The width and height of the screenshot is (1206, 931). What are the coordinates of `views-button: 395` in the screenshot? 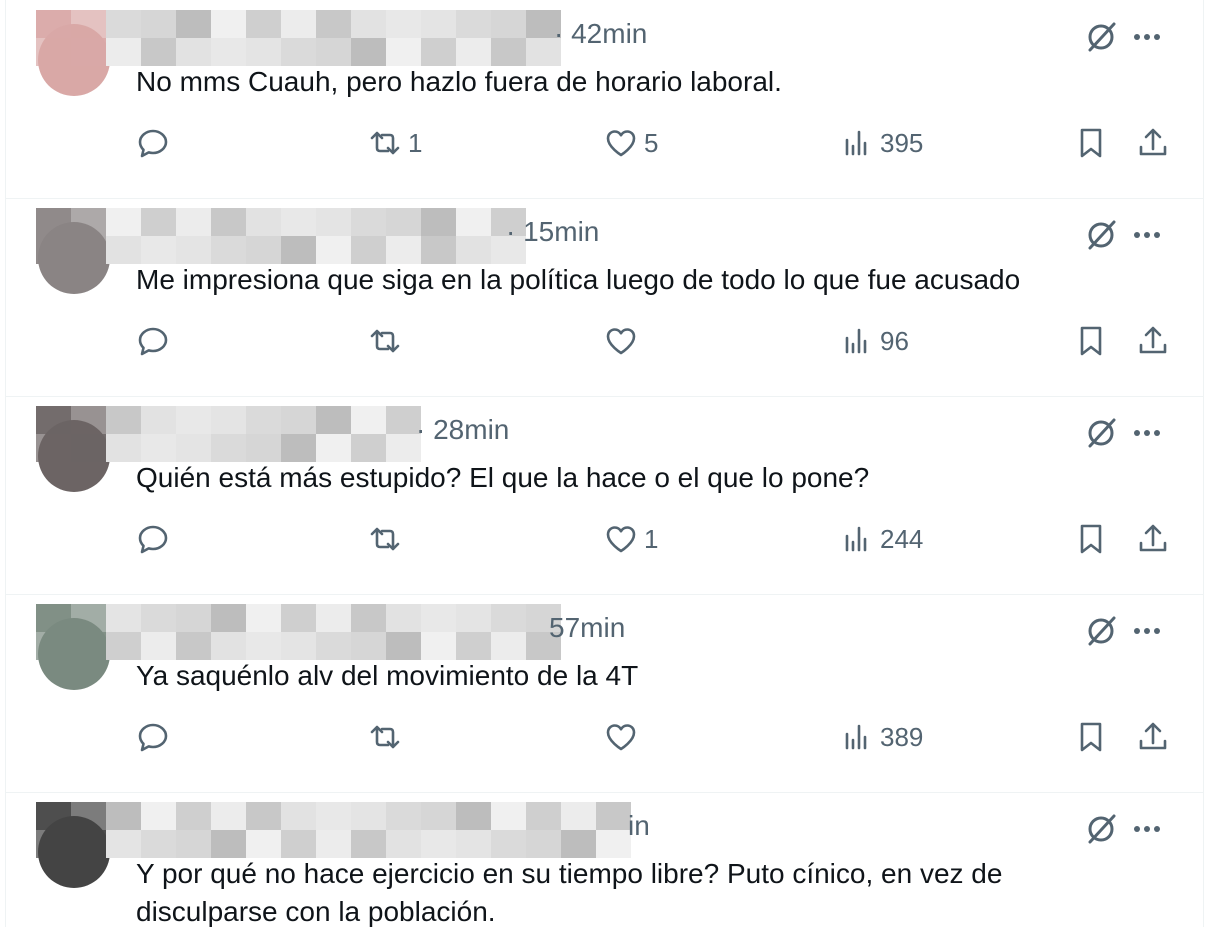 It's located at (881, 143).